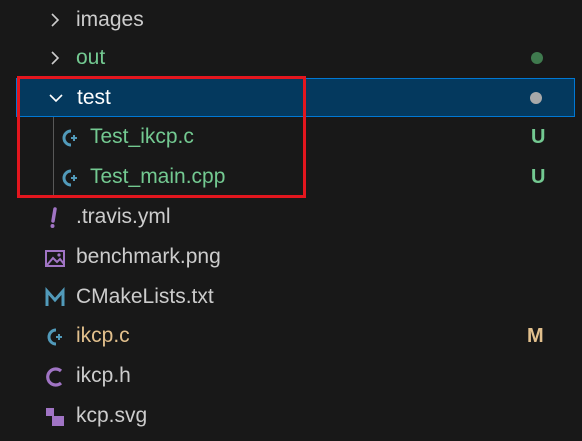  Describe the element at coordinates (158, 176) in the screenshot. I see `tree-item-label: Test_main.cpp` at that location.